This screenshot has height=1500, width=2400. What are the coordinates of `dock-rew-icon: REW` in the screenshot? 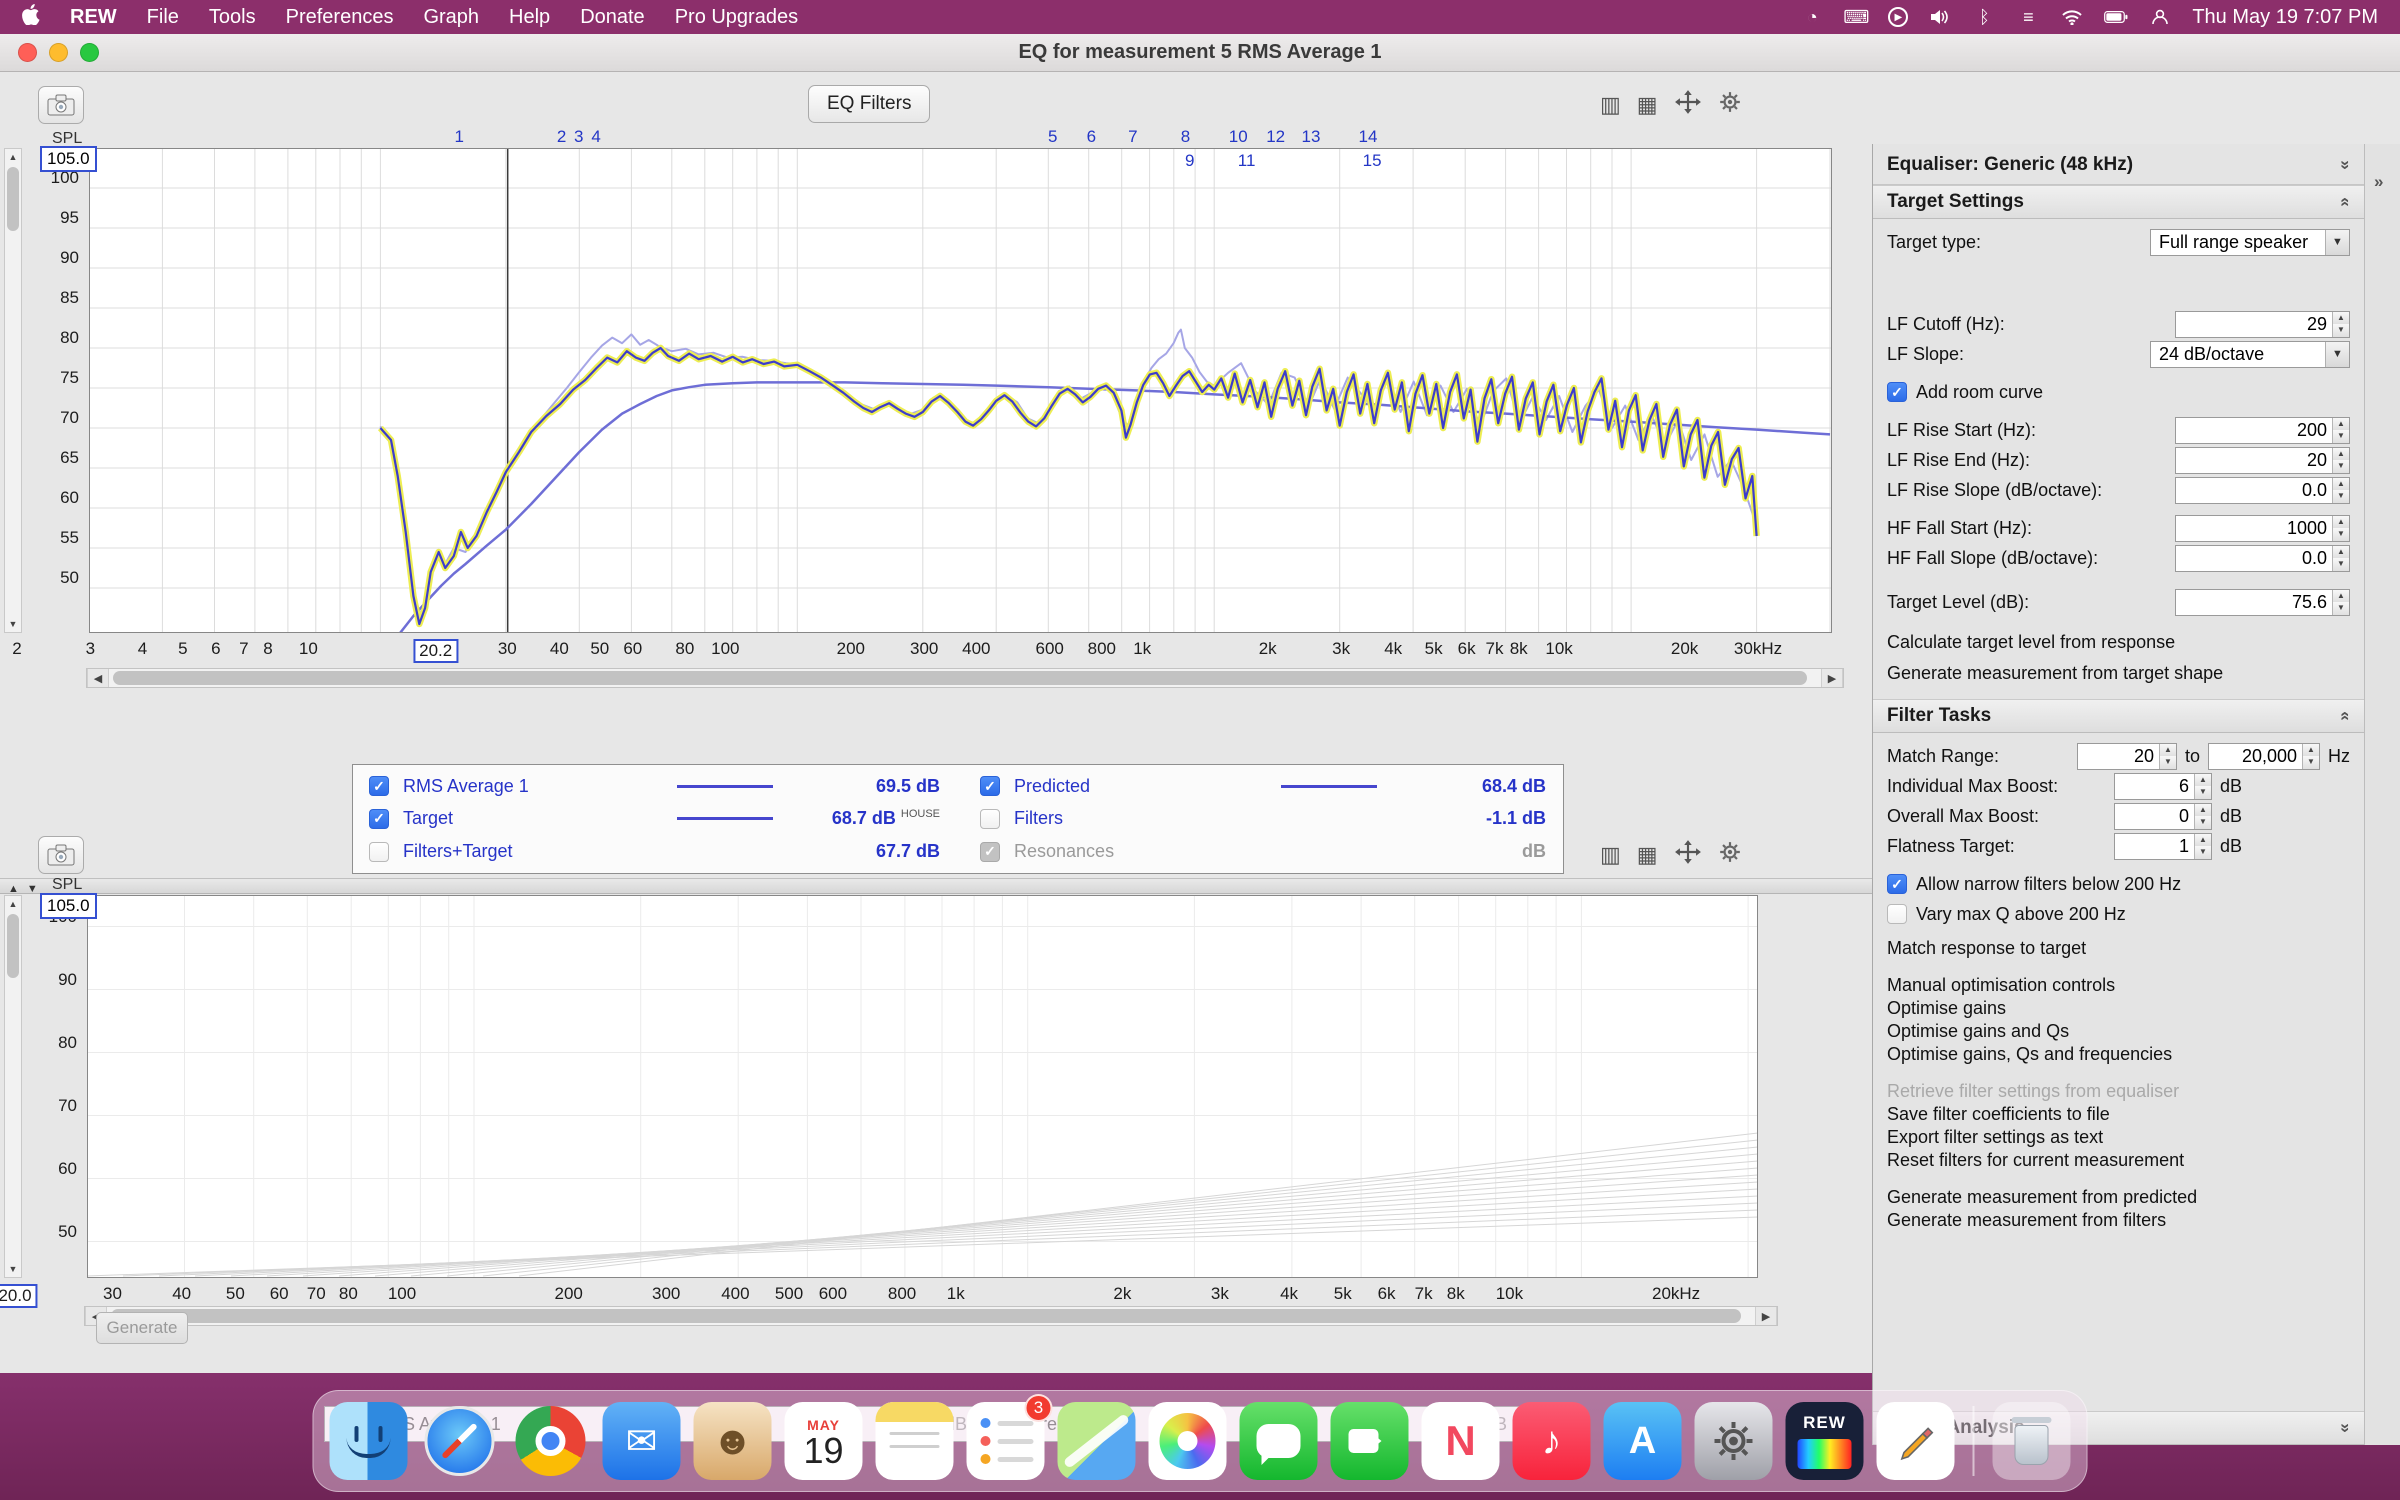 It's located at (1824, 1441).